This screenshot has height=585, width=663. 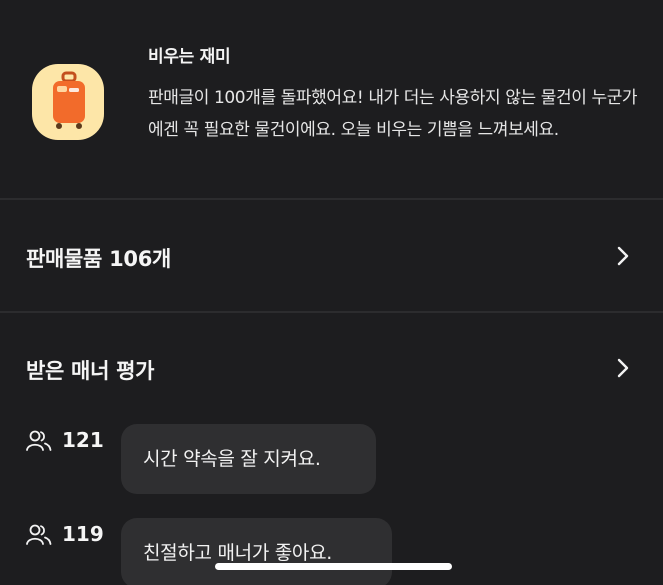 I want to click on manner-reviews-row: 받은 매너 평가, so click(x=331, y=368).